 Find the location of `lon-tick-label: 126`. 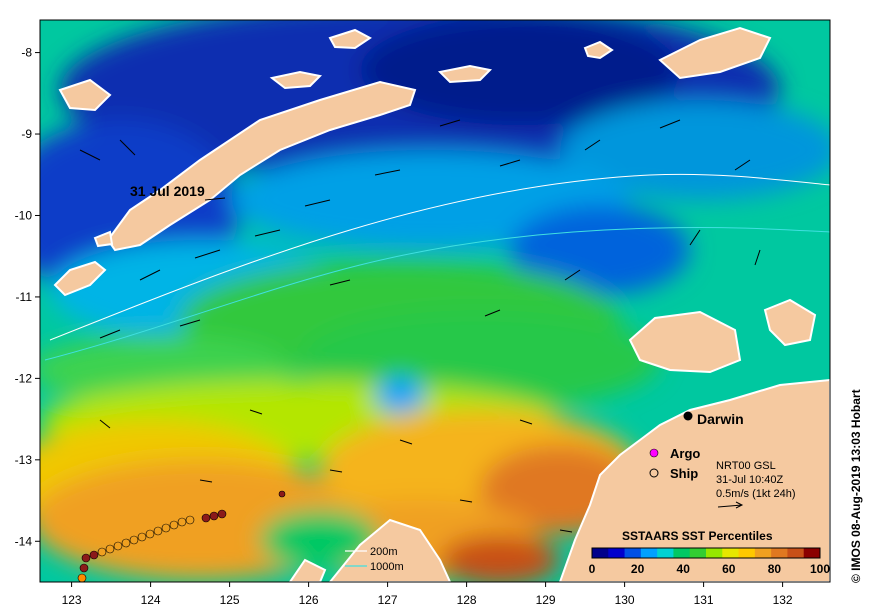

lon-tick-label: 126 is located at coordinates (309, 600).